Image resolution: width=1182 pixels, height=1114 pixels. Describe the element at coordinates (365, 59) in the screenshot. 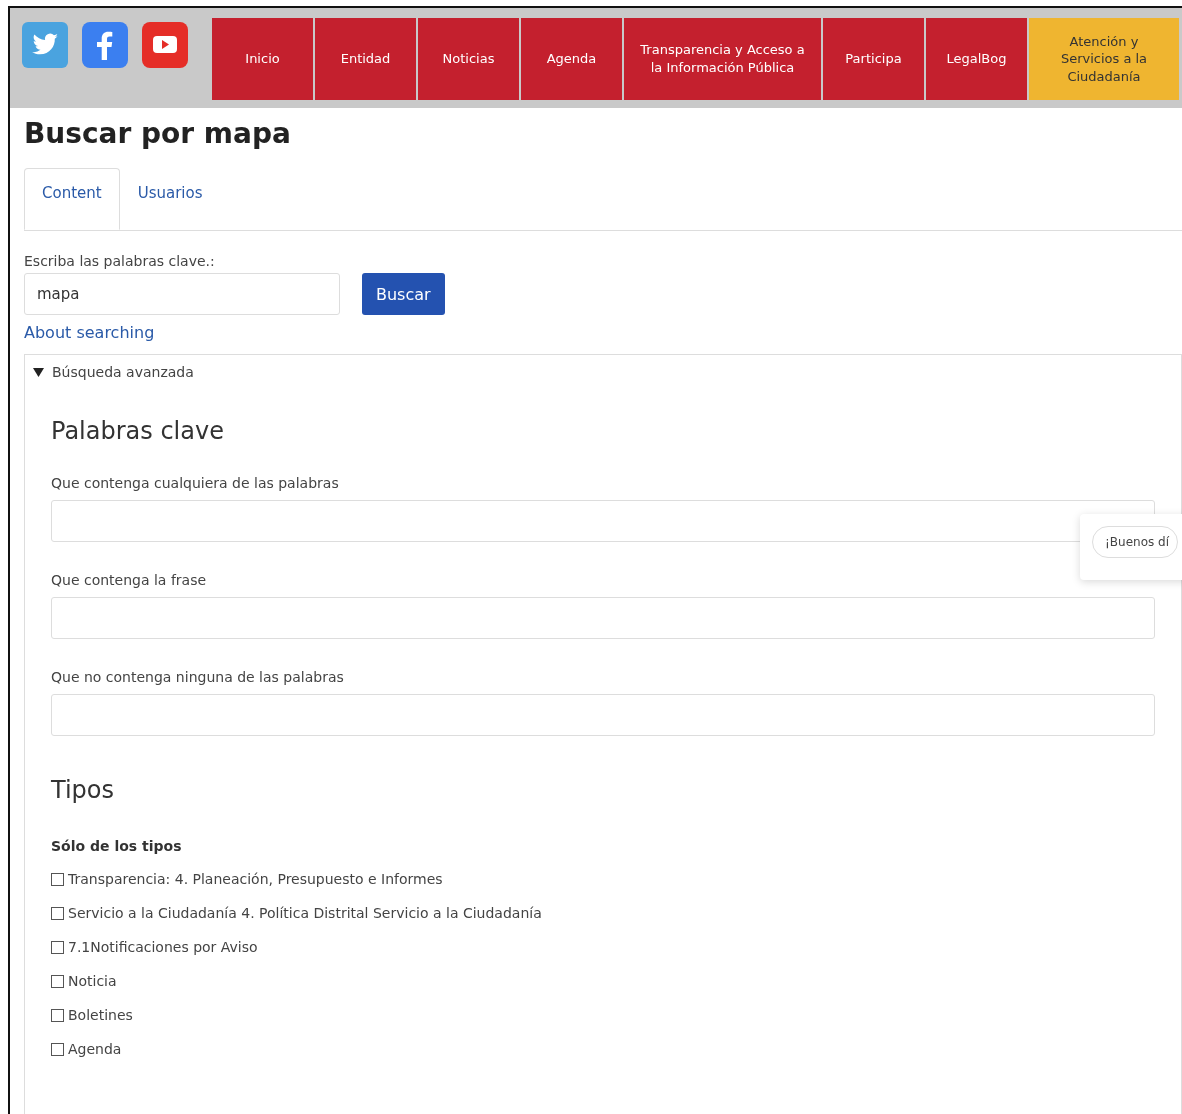

I see `nav-link: Entidad` at that location.